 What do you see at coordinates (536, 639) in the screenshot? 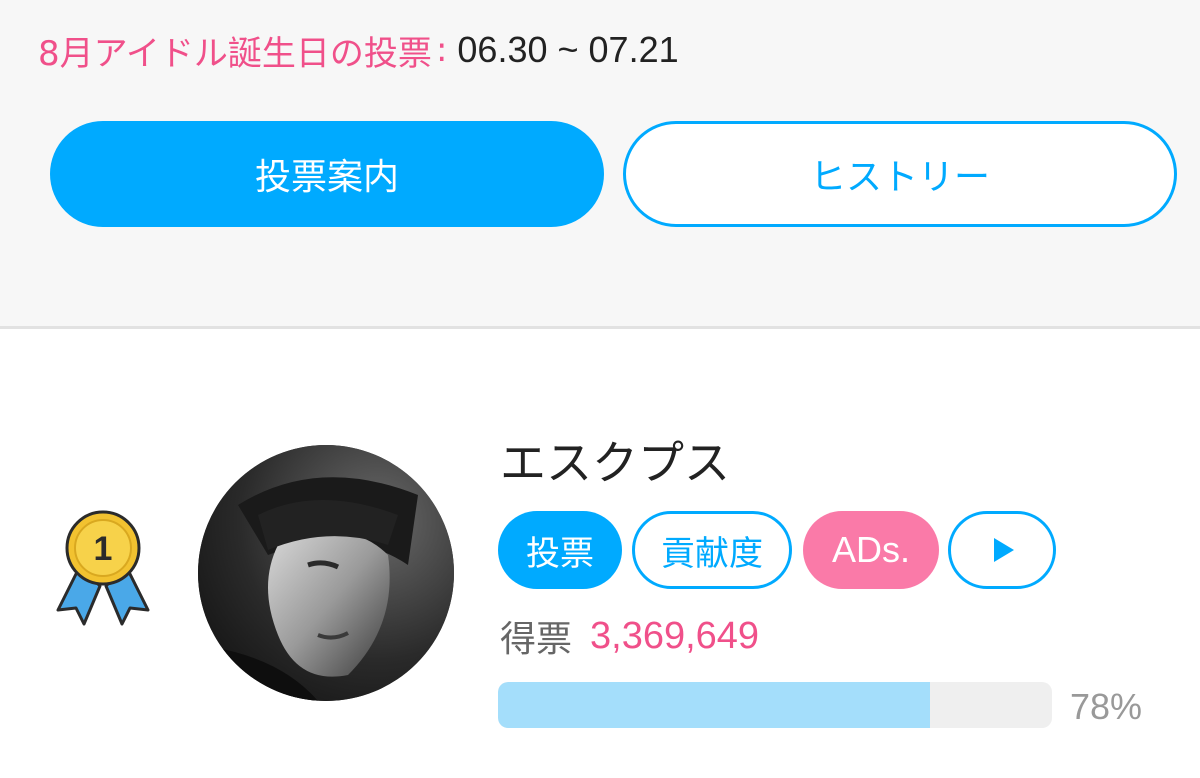
I see `votes-label: 得票` at bounding box center [536, 639].